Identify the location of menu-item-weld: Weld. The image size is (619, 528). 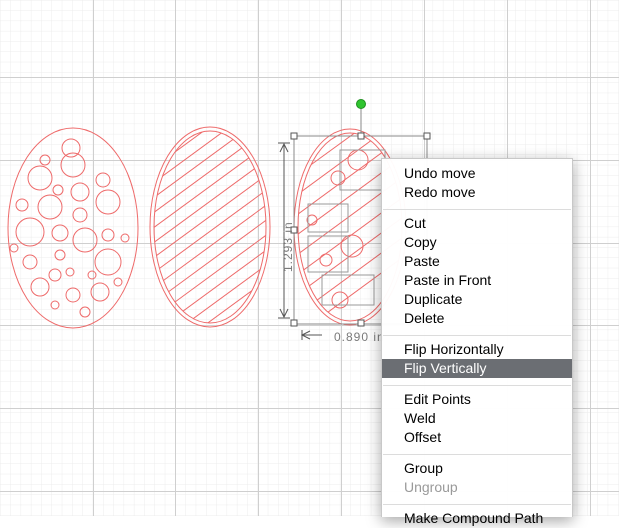
(477, 418).